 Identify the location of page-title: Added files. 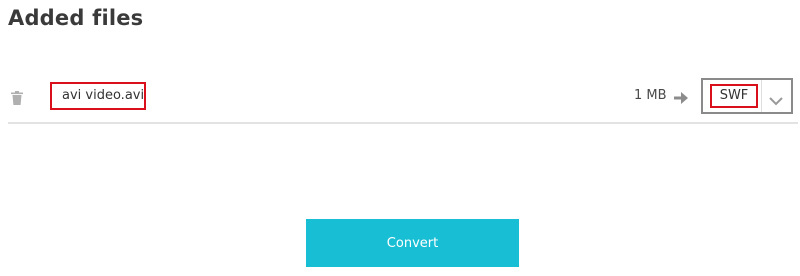
(76, 18).